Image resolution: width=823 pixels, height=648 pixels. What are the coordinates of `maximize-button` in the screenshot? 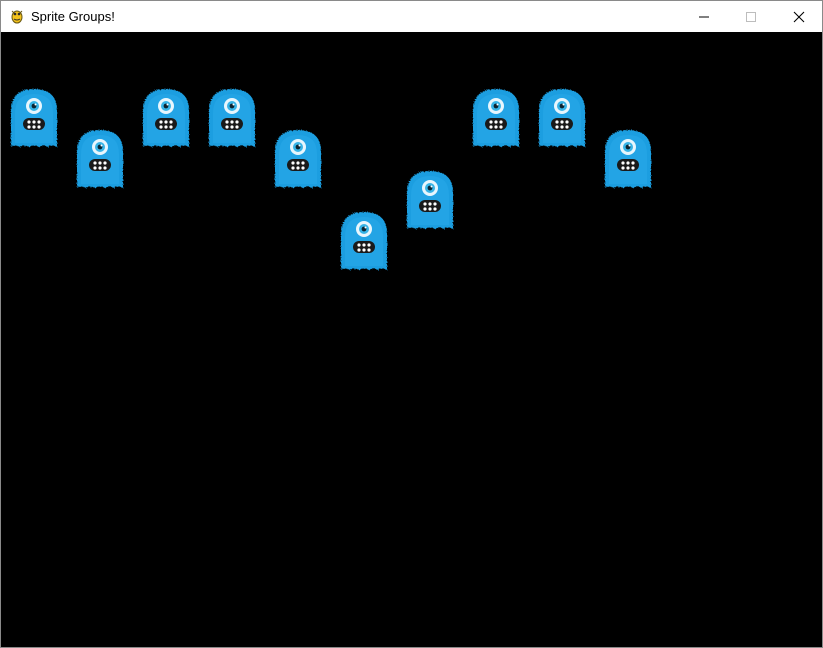 It's located at (751, 16).